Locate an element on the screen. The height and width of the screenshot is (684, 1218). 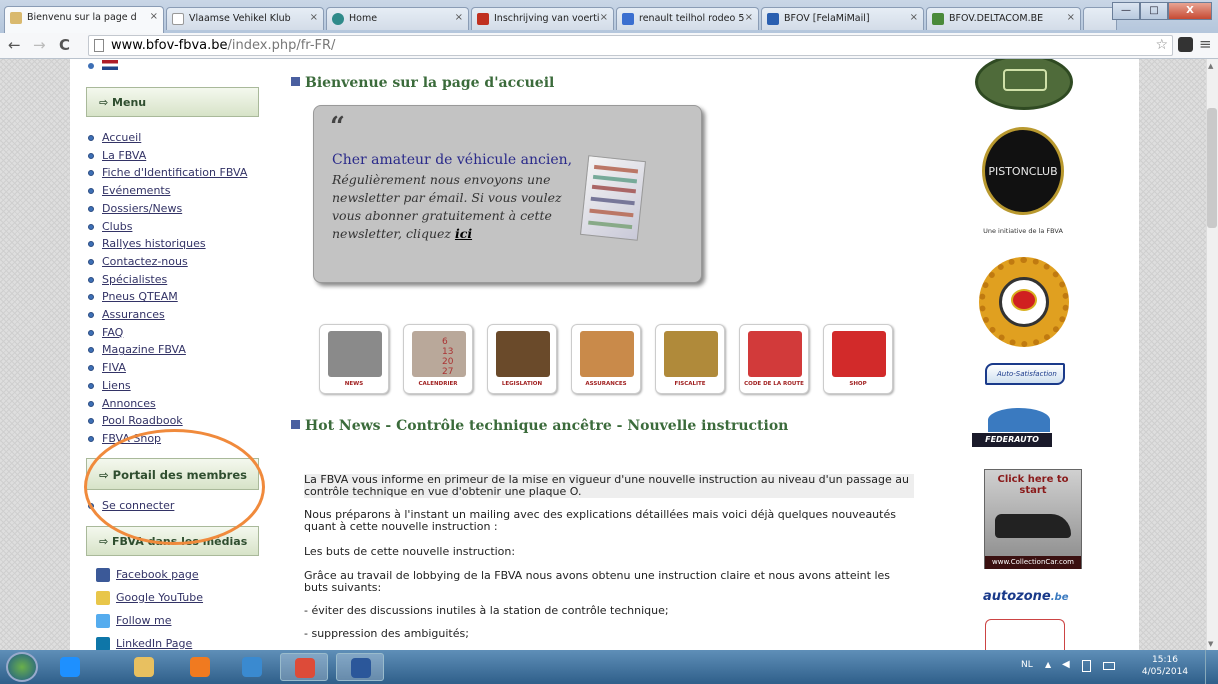
start-button is located at coordinates (22, 667).